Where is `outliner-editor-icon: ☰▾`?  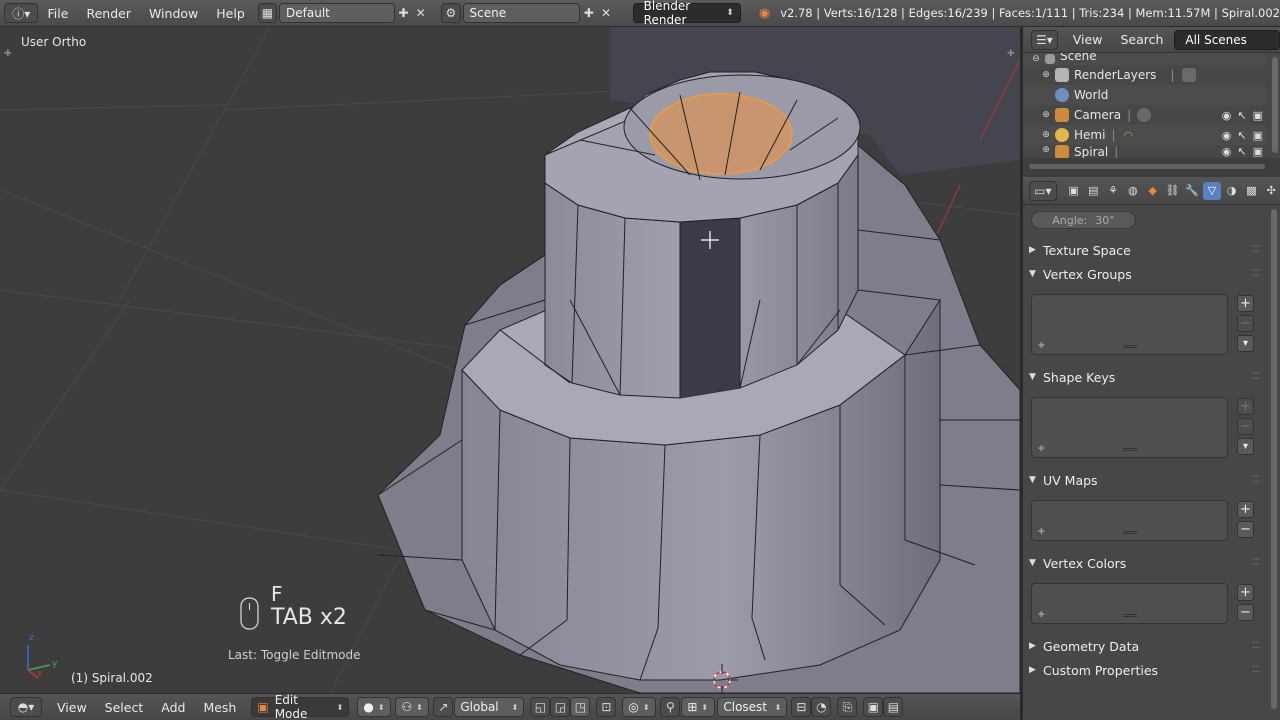
outliner-editor-icon: ☰▾ is located at coordinates (1044, 39).